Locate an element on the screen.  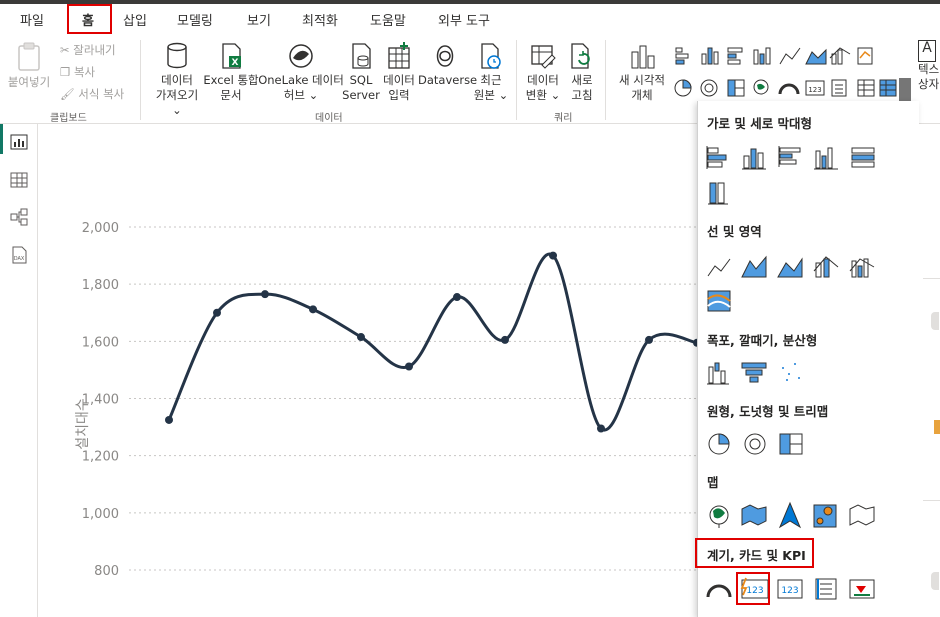
clustered-column-icon is located at coordinates (762, 56).